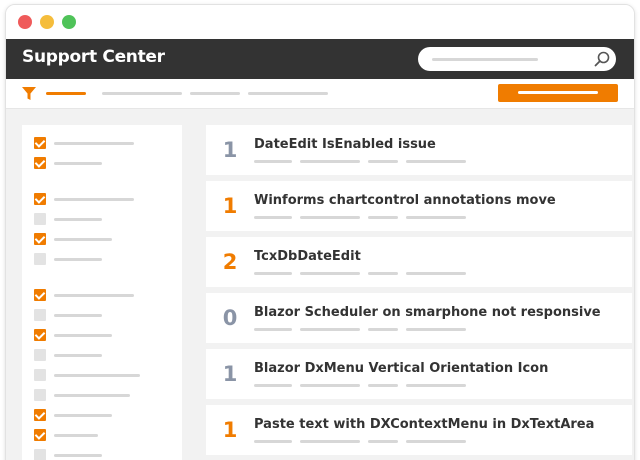  What do you see at coordinates (93, 57) in the screenshot?
I see `page-title: Support Center` at bounding box center [93, 57].